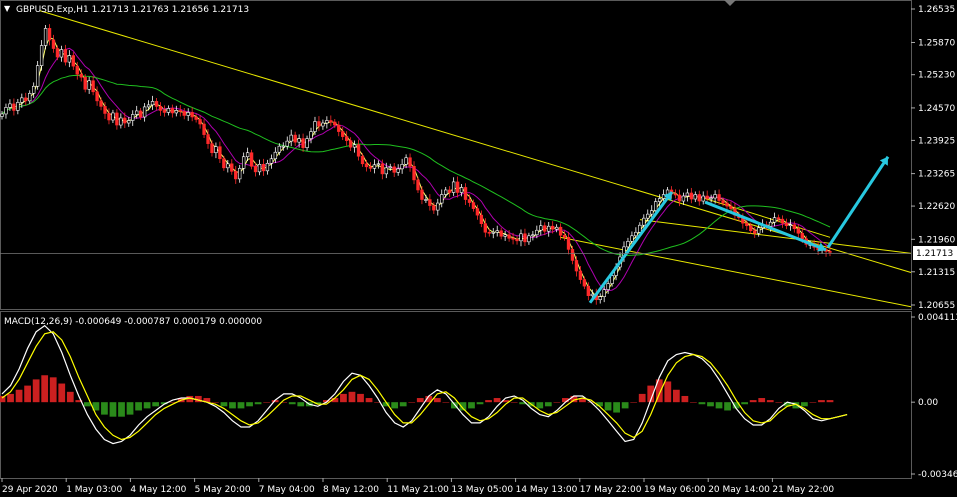 This screenshot has width=957, height=497. Describe the element at coordinates (418, 490) in the screenshot. I see `time-tick-label: 11 May 21:00` at that location.